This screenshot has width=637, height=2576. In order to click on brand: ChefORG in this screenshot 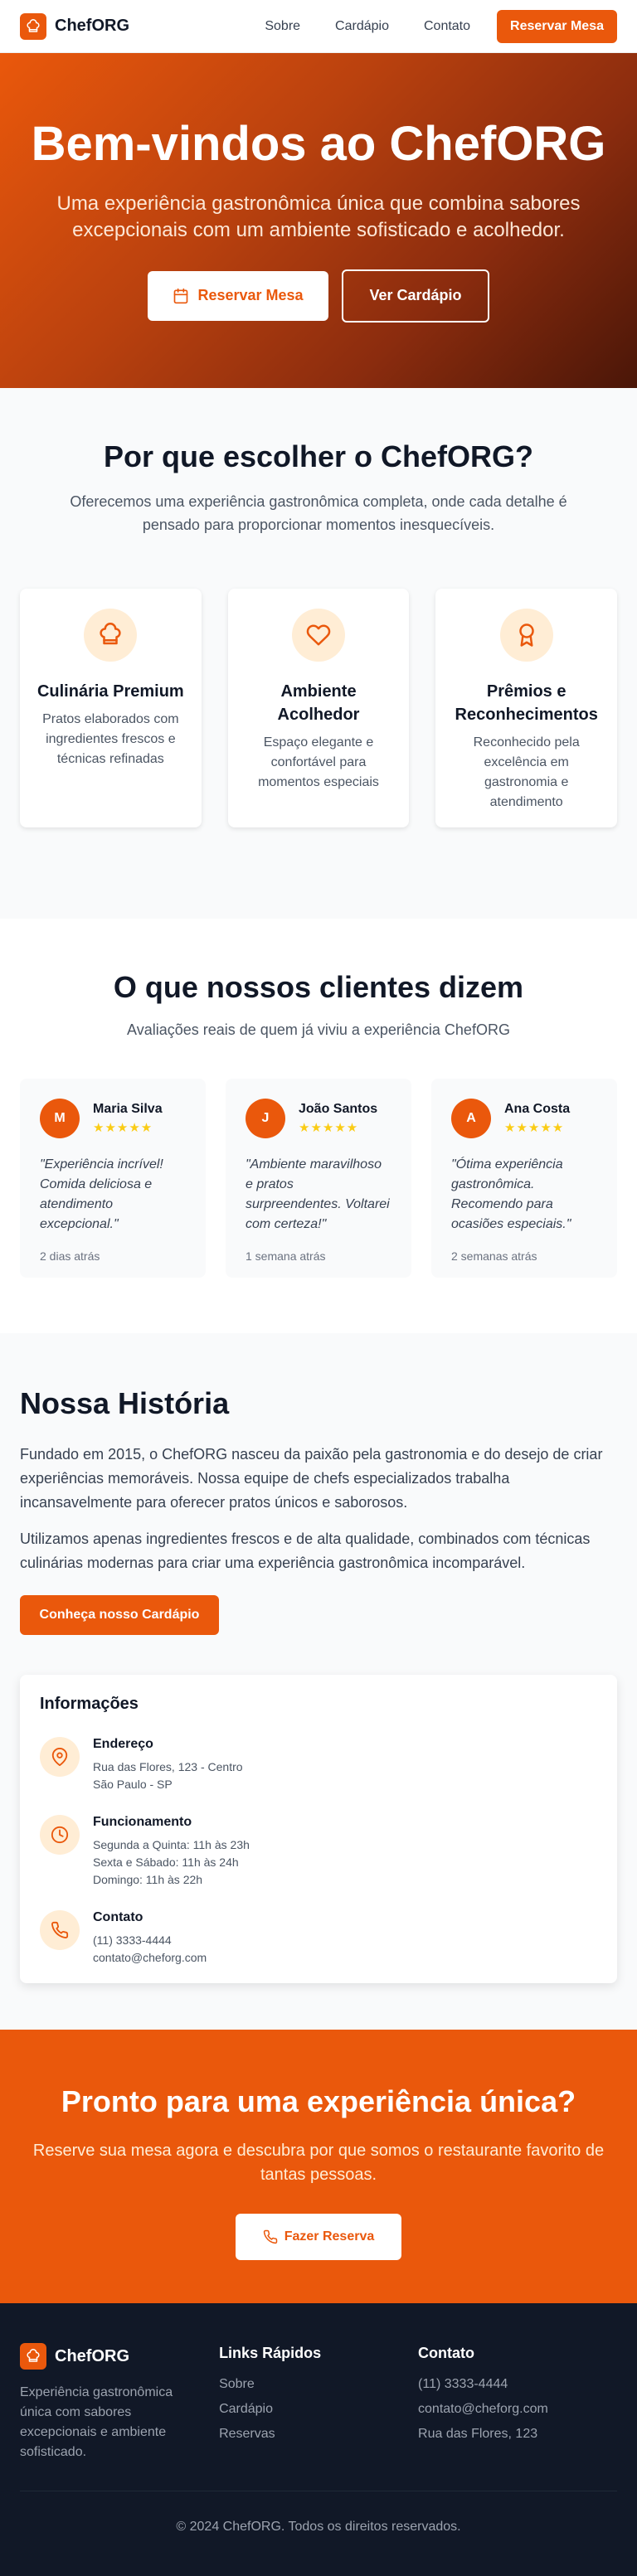, I will do `click(74, 26)`.